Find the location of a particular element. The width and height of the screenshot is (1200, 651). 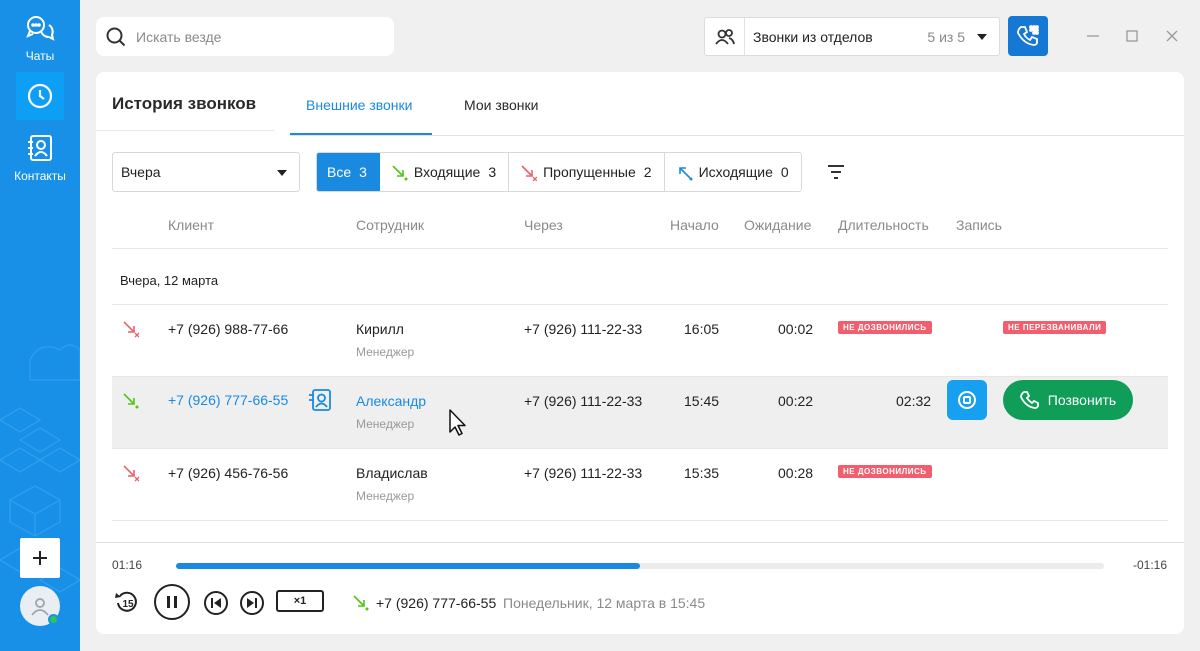

sidebar-item-history is located at coordinates (40, 96).